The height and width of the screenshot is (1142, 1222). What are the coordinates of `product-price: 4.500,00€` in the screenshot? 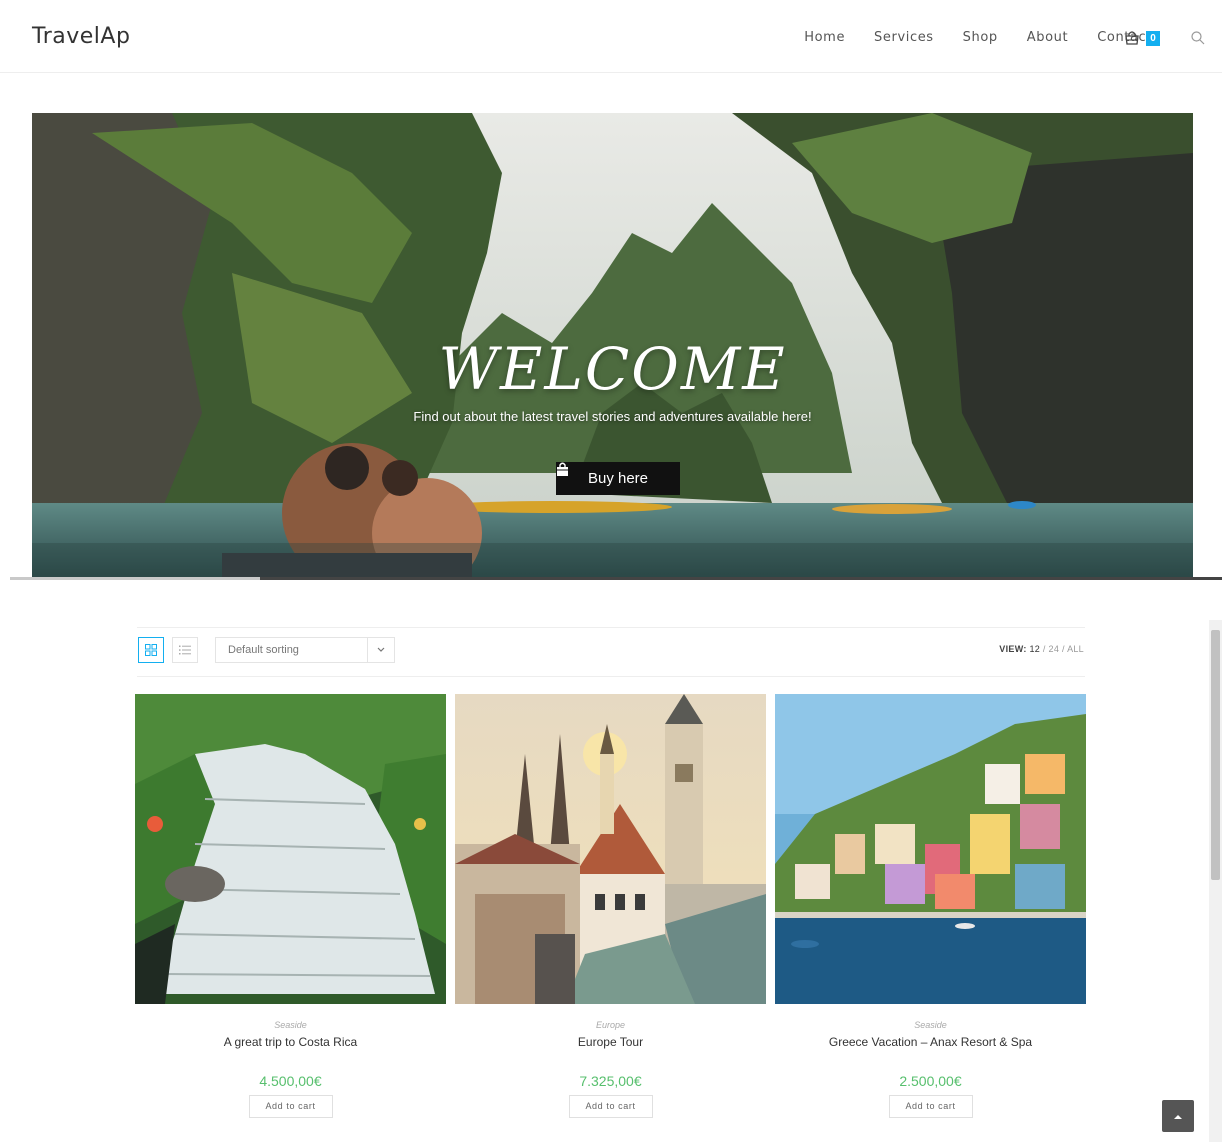 It's located at (290, 1081).